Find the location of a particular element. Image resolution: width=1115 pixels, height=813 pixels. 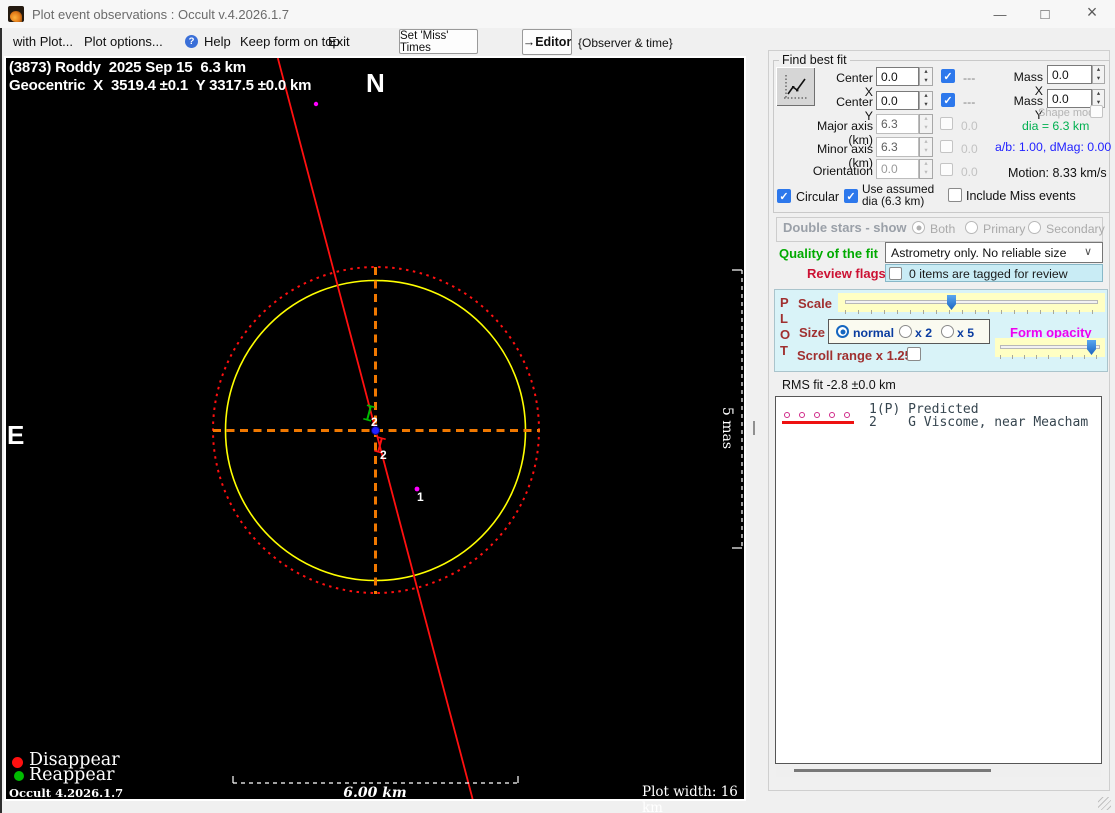

center-y-checkbox: ✓ is located at coordinates (948, 100).